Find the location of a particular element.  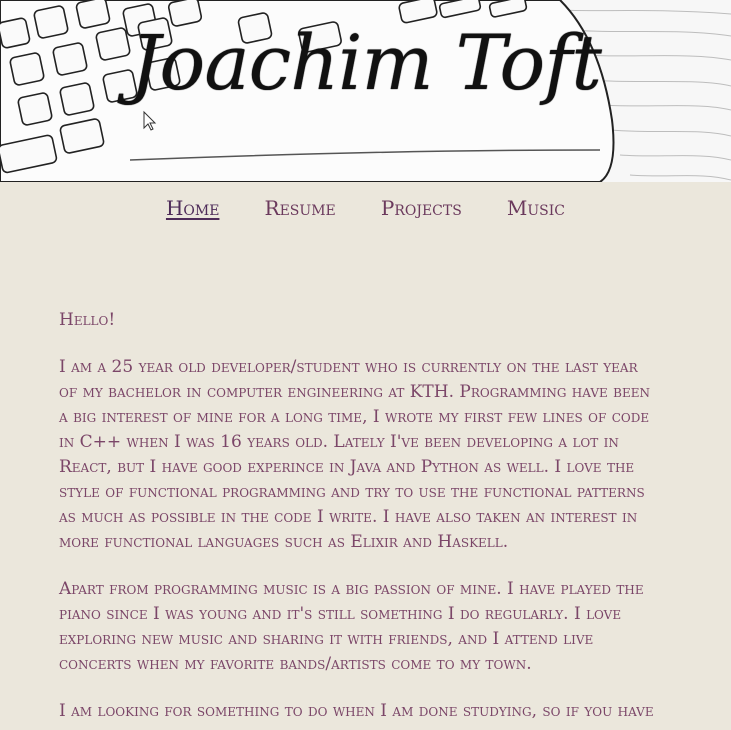

nav-item-projects: Projects is located at coordinates (421, 208).